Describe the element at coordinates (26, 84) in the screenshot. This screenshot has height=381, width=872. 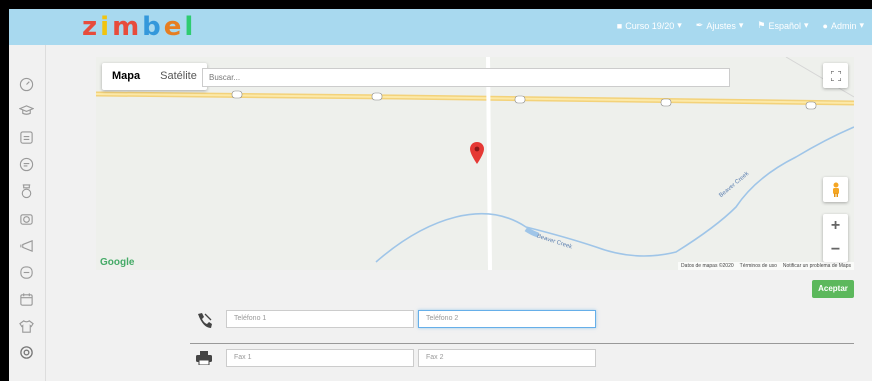
I see `dashboard-icon` at that location.